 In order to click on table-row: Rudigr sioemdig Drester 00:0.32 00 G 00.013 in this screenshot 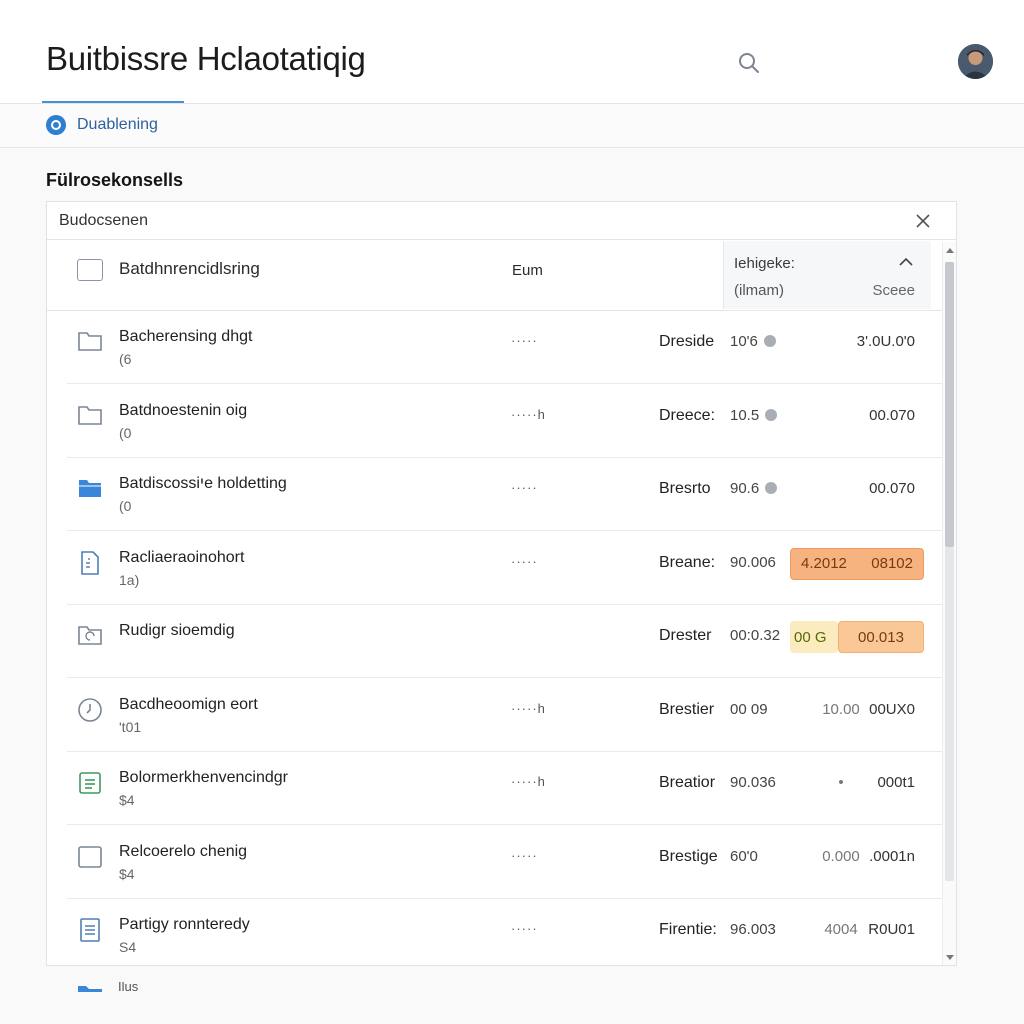, I will do `click(504, 641)`.